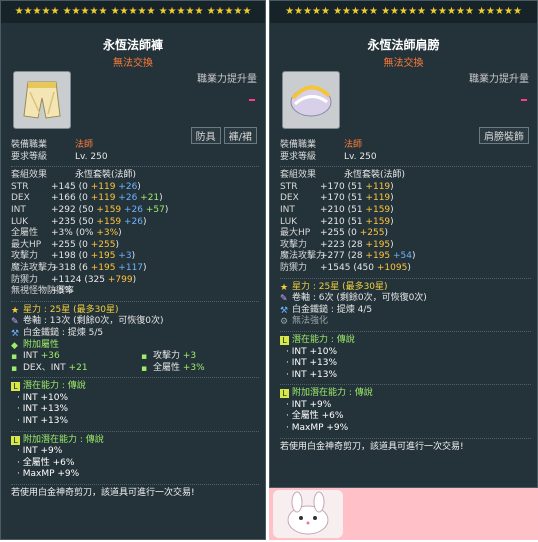 Image resolution: width=538 pixels, height=542 pixels. I want to click on stat-row: 攻擊力 +198 (0 +195 +3), so click(135, 257).